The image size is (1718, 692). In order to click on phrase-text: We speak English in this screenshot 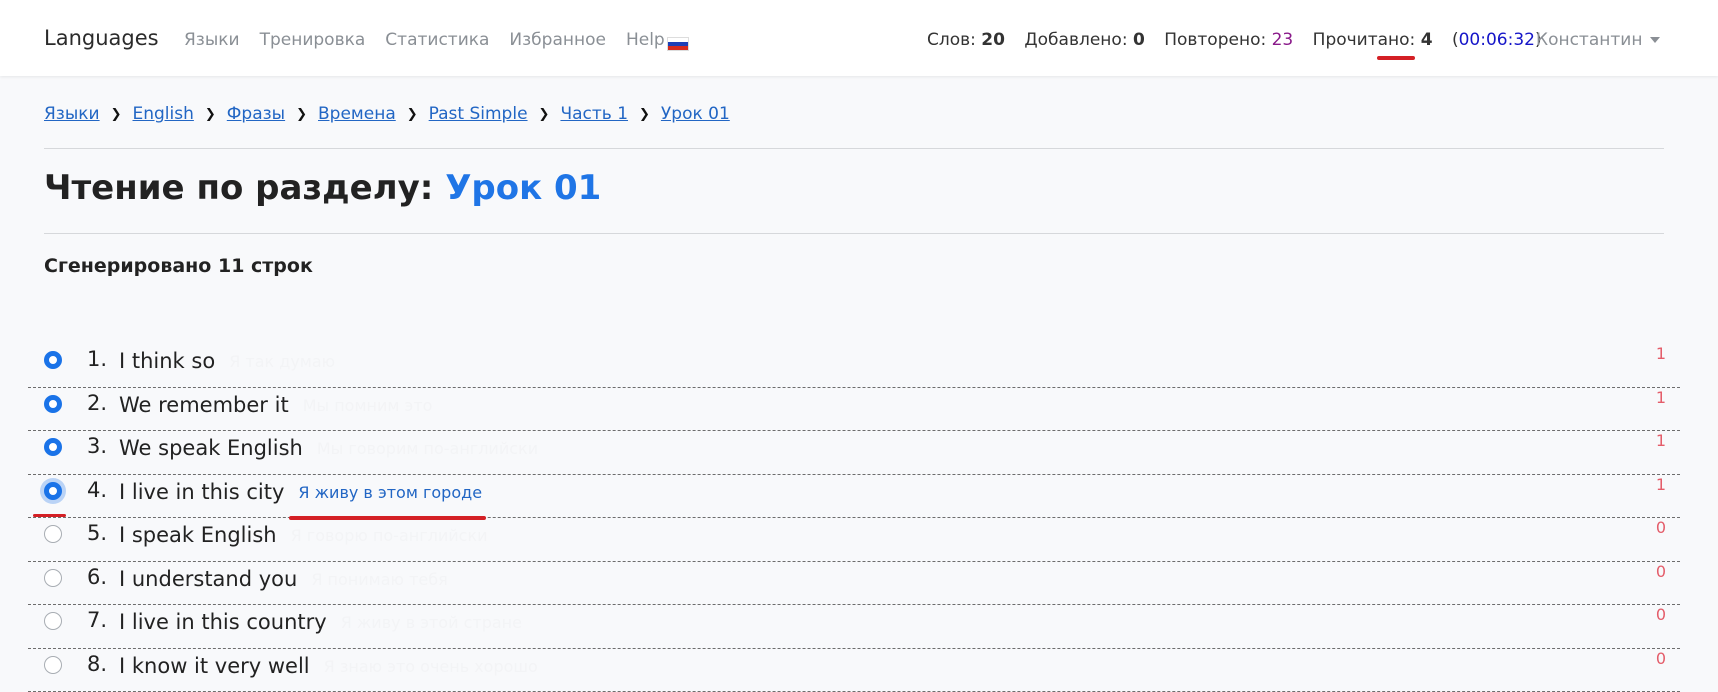, I will do `click(211, 448)`.